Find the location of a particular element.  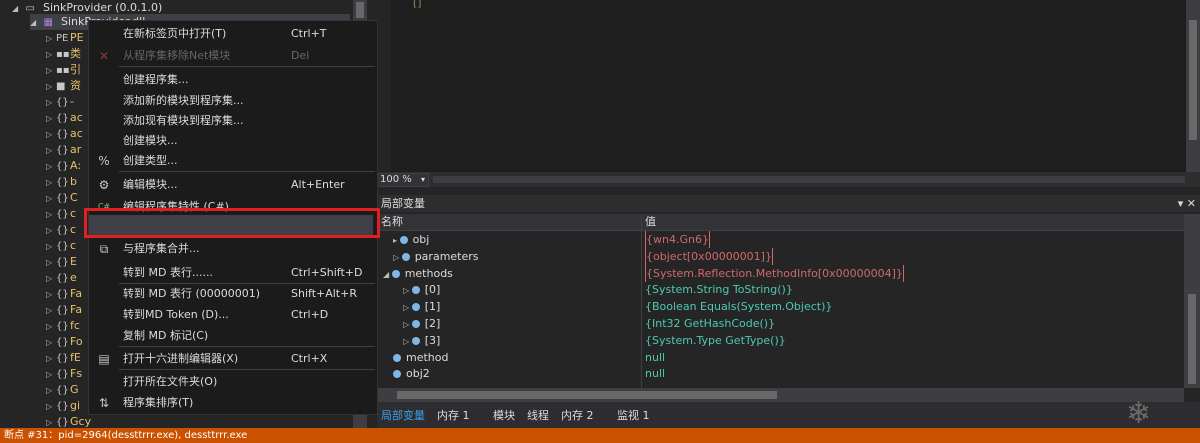

debug-tab: 内存 1 is located at coordinates (453, 415).